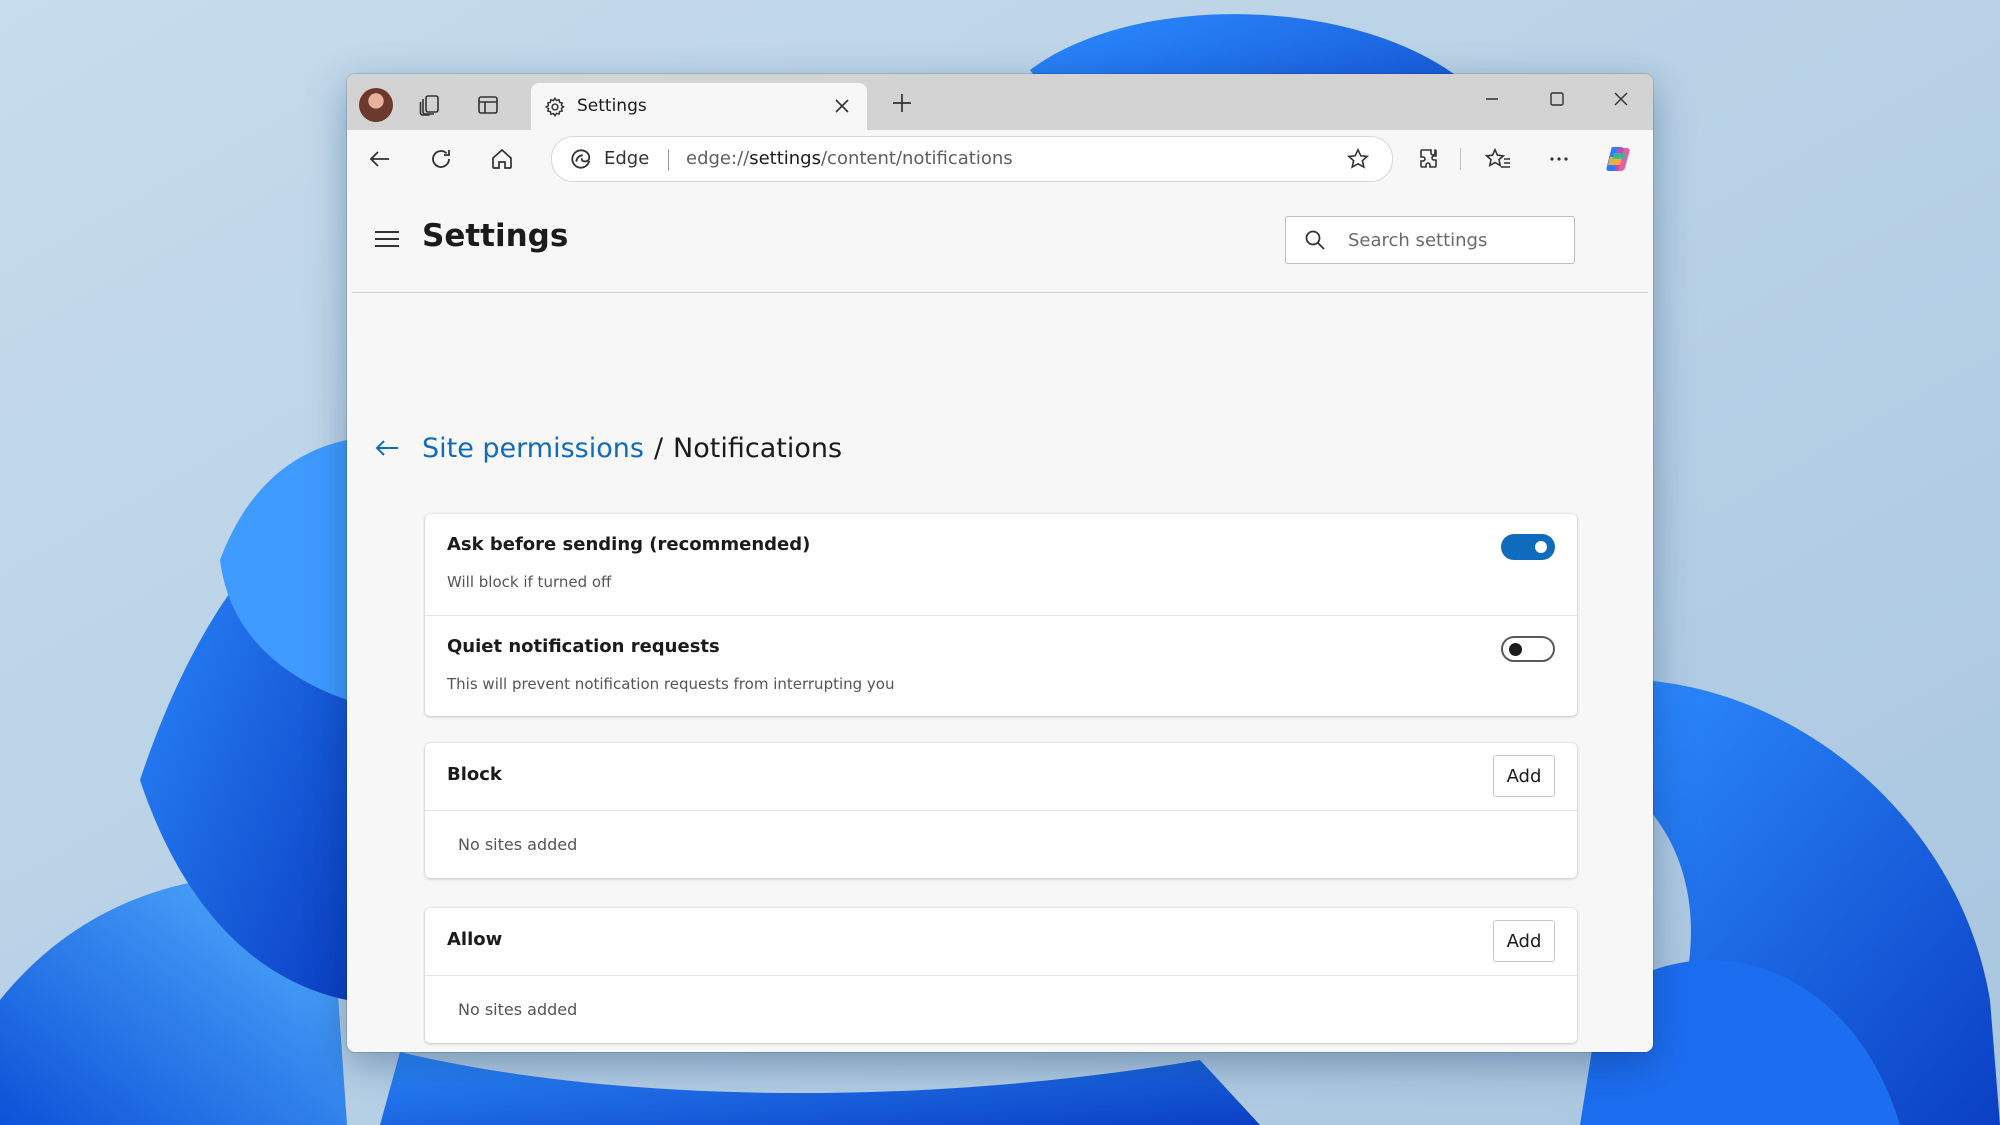  Describe the element at coordinates (474, 774) in the screenshot. I see `block-title: Block` at that location.